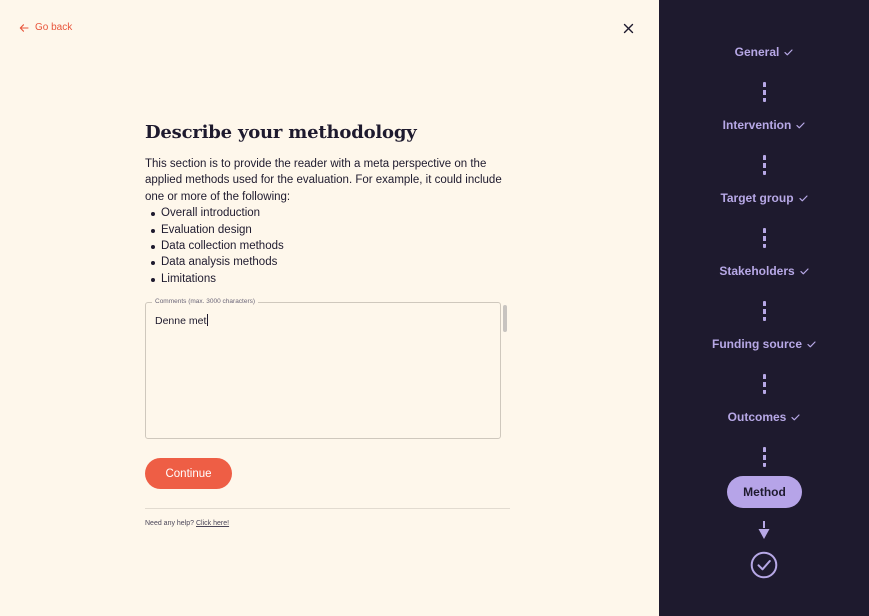 The image size is (869, 616). What do you see at coordinates (628, 28) in the screenshot?
I see `close-icon` at bounding box center [628, 28].